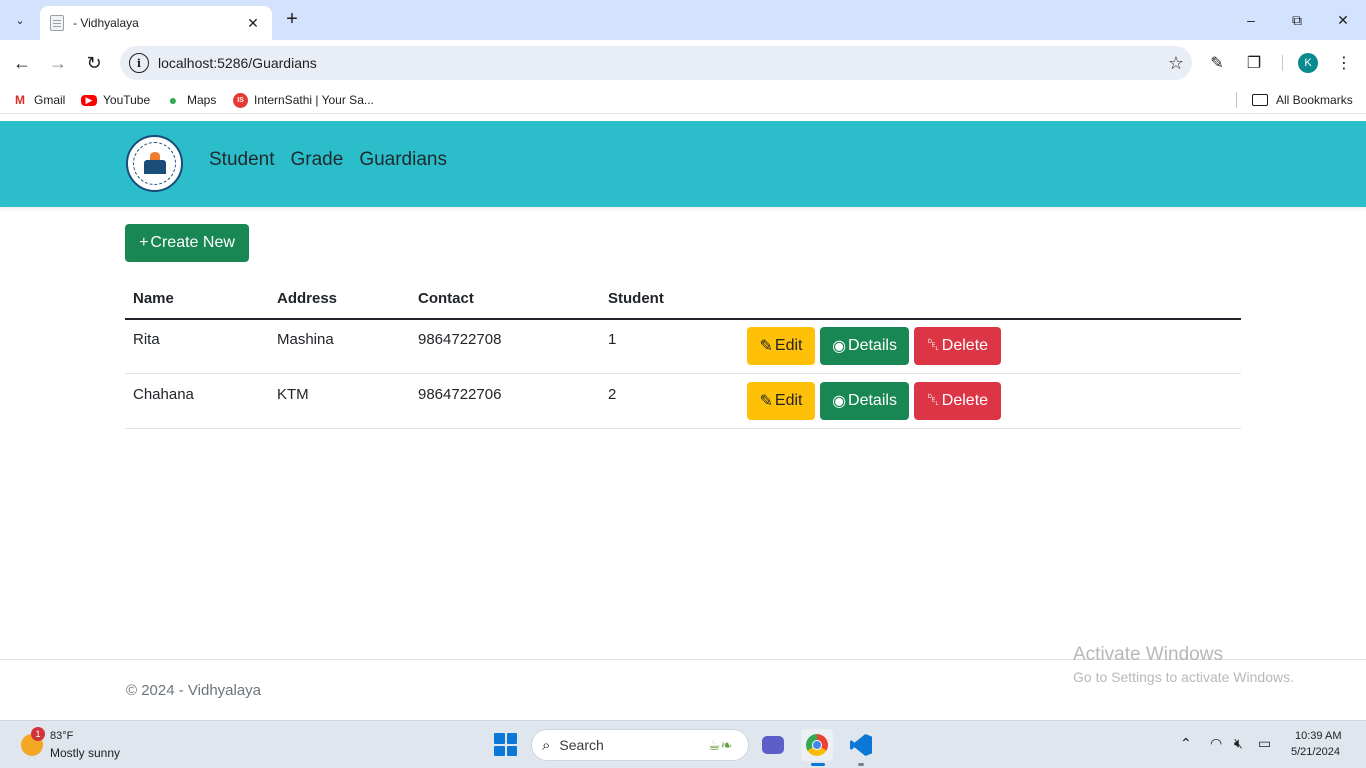  Describe the element at coordinates (194, 690) in the screenshot. I see `footer-copyright: © 2024 - Vidhyalaya` at that location.